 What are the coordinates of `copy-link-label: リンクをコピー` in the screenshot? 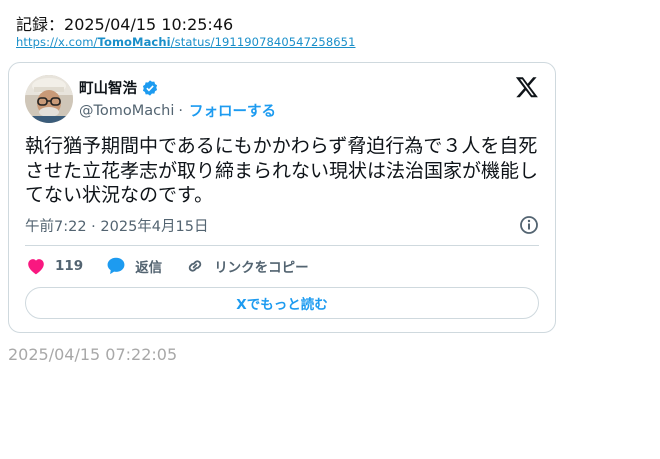 It's located at (261, 268).